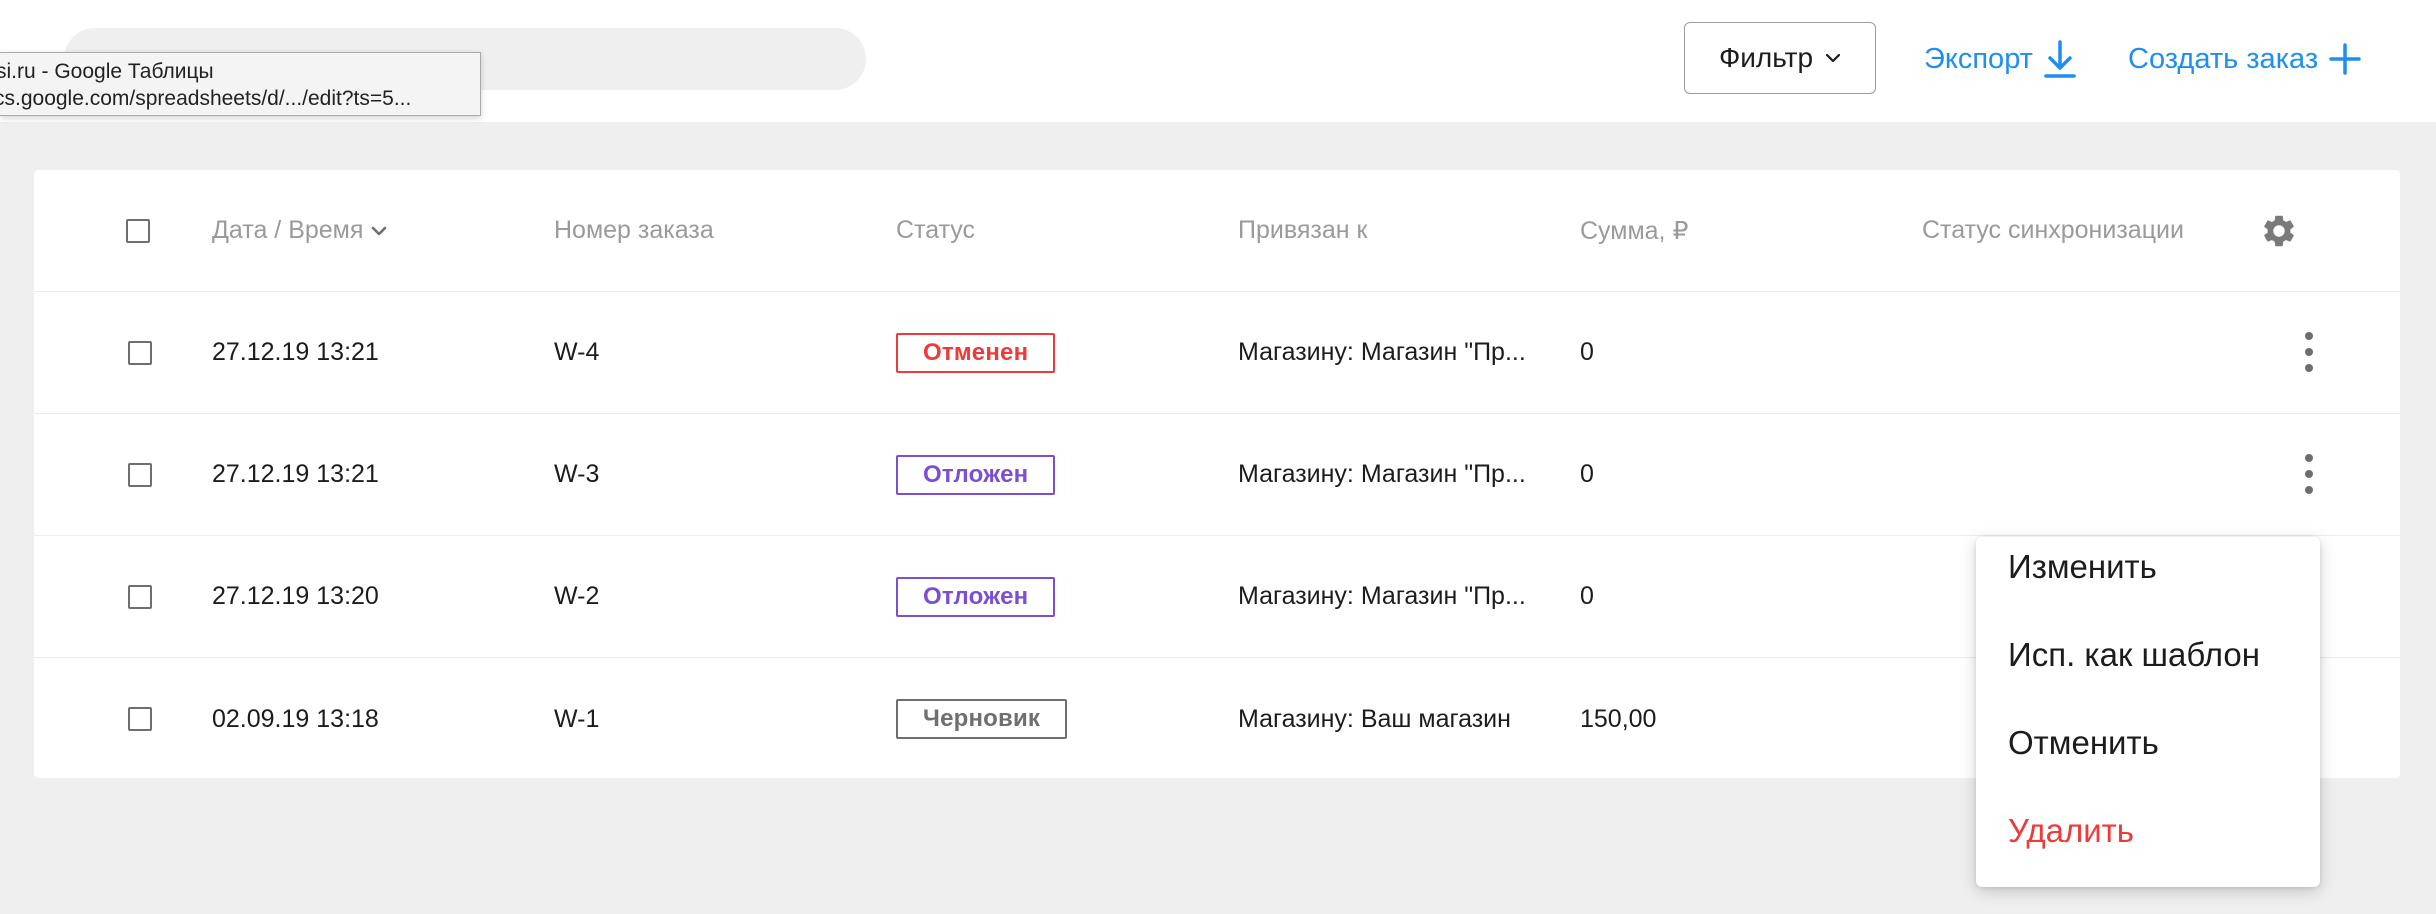  What do you see at coordinates (2083, 743) in the screenshot?
I see `menu-item-cancel: Отменить` at bounding box center [2083, 743].